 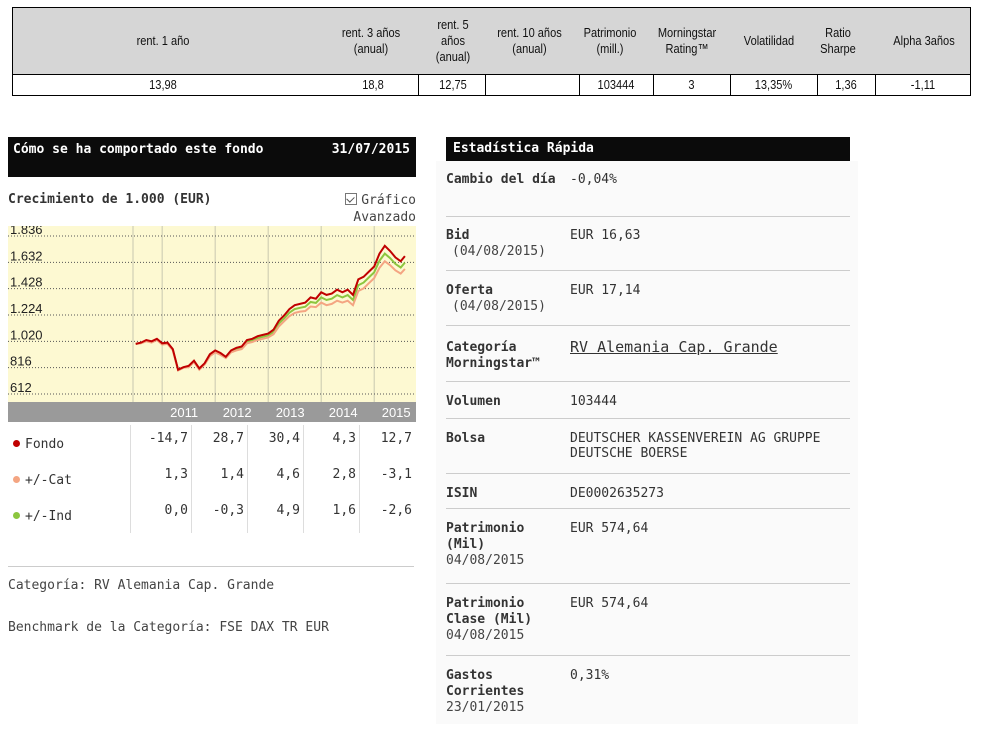 I want to click on y-tick-label: 1.632, so click(x=26, y=255).